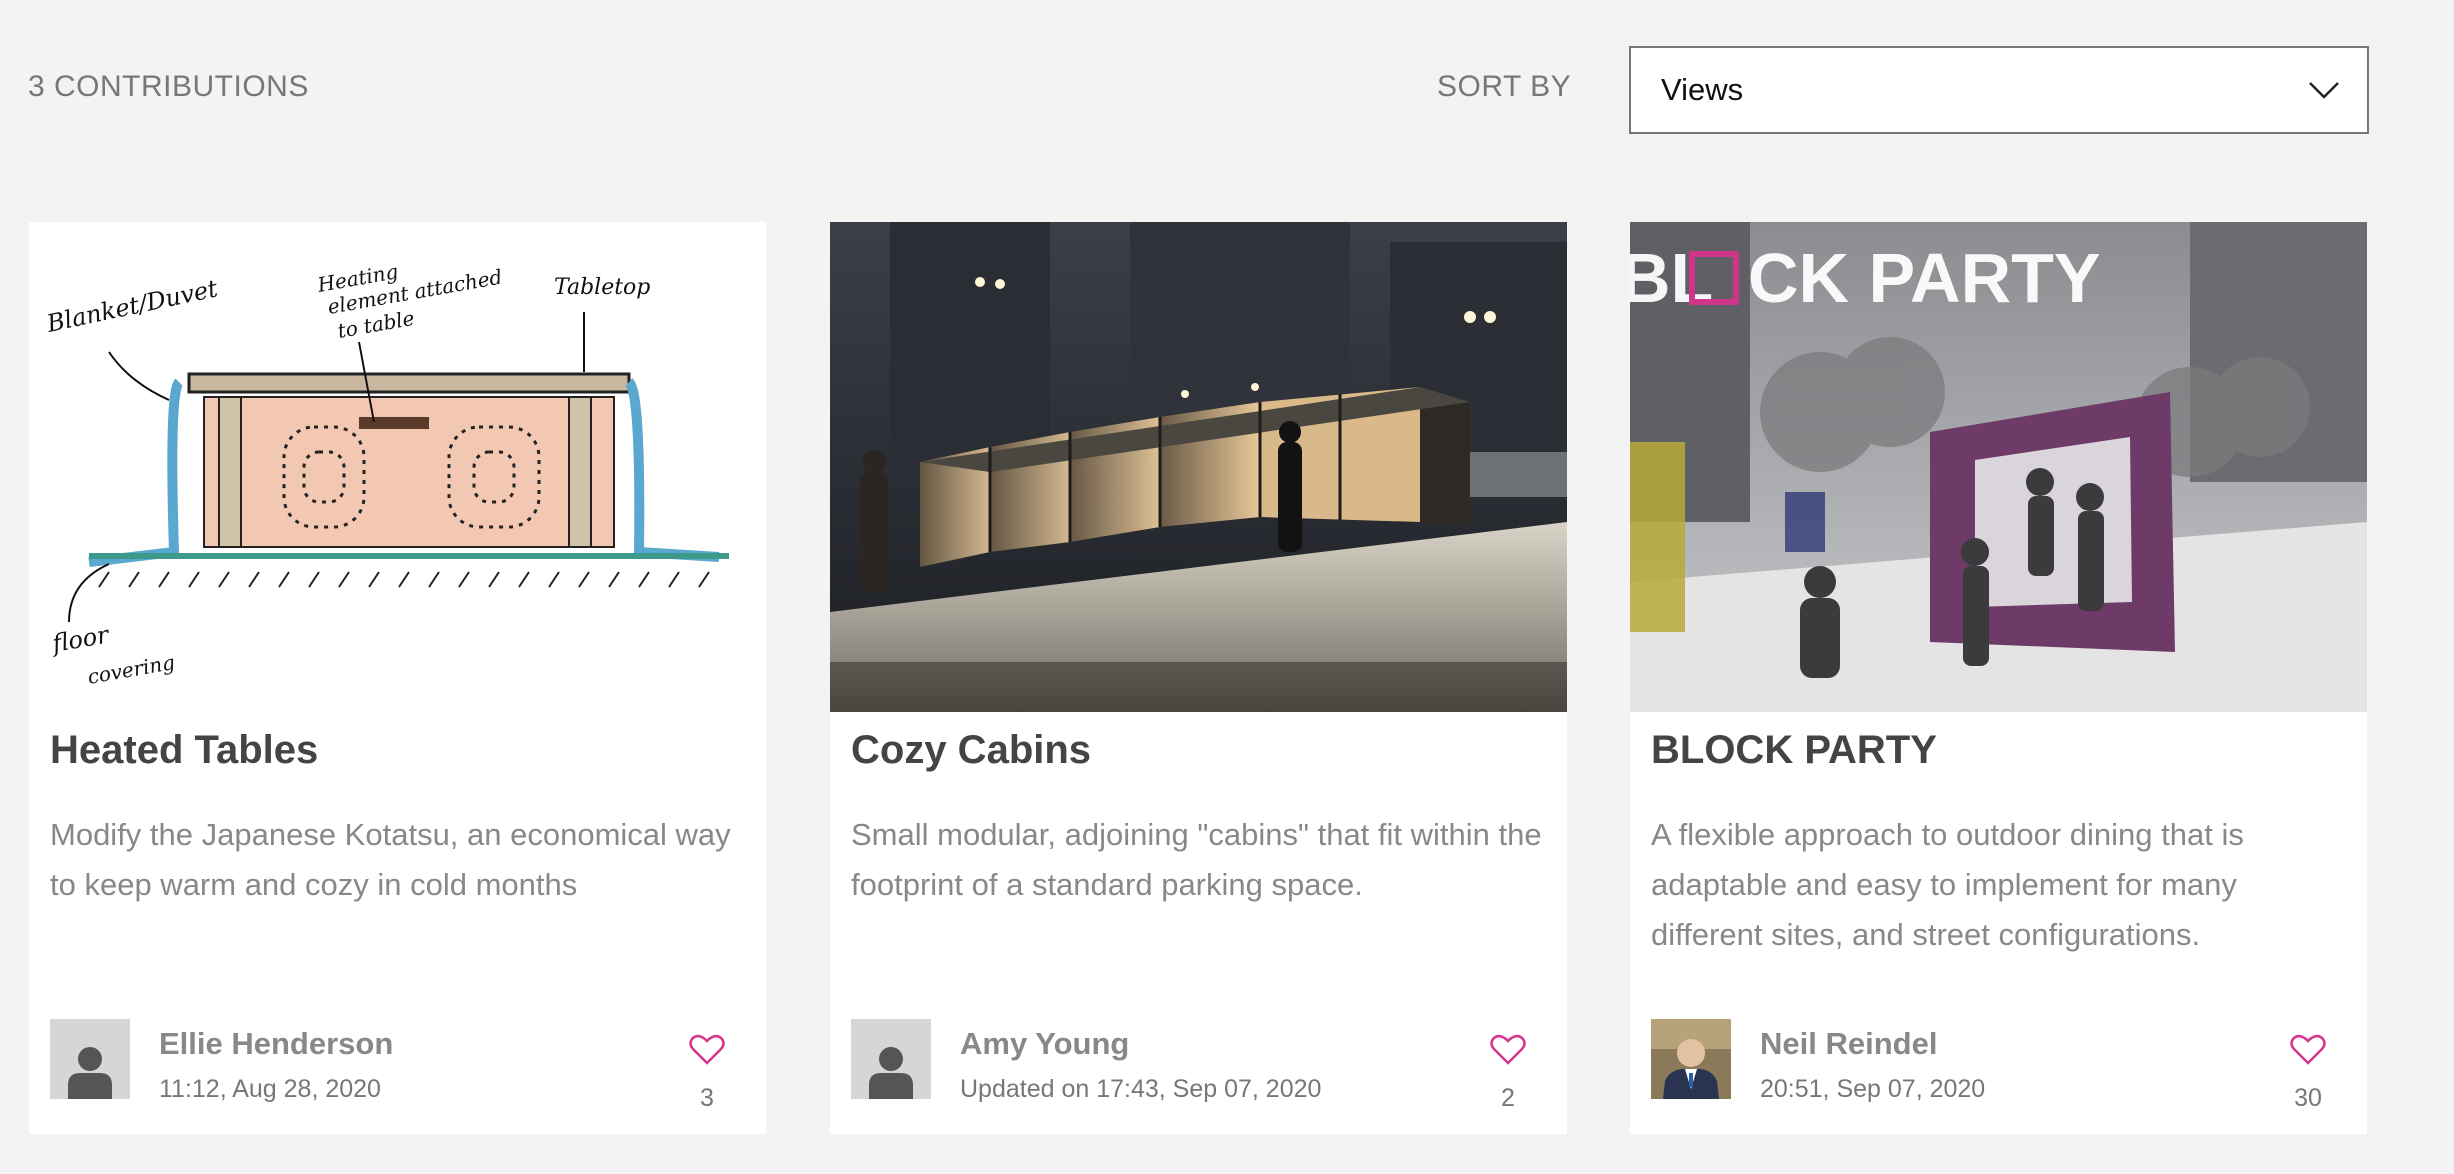 The width and height of the screenshot is (2454, 1174). I want to click on chevron-down-icon, so click(2324, 90).